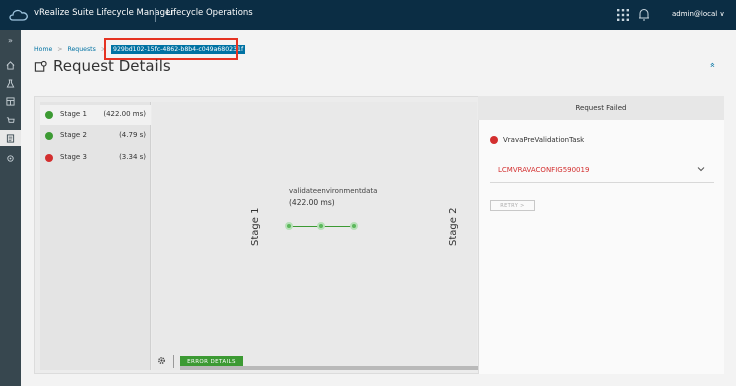 The width and height of the screenshot is (736, 386). Describe the element at coordinates (312, 202) in the screenshot. I see `task-node-duration: (422.00 ms)` at that location.